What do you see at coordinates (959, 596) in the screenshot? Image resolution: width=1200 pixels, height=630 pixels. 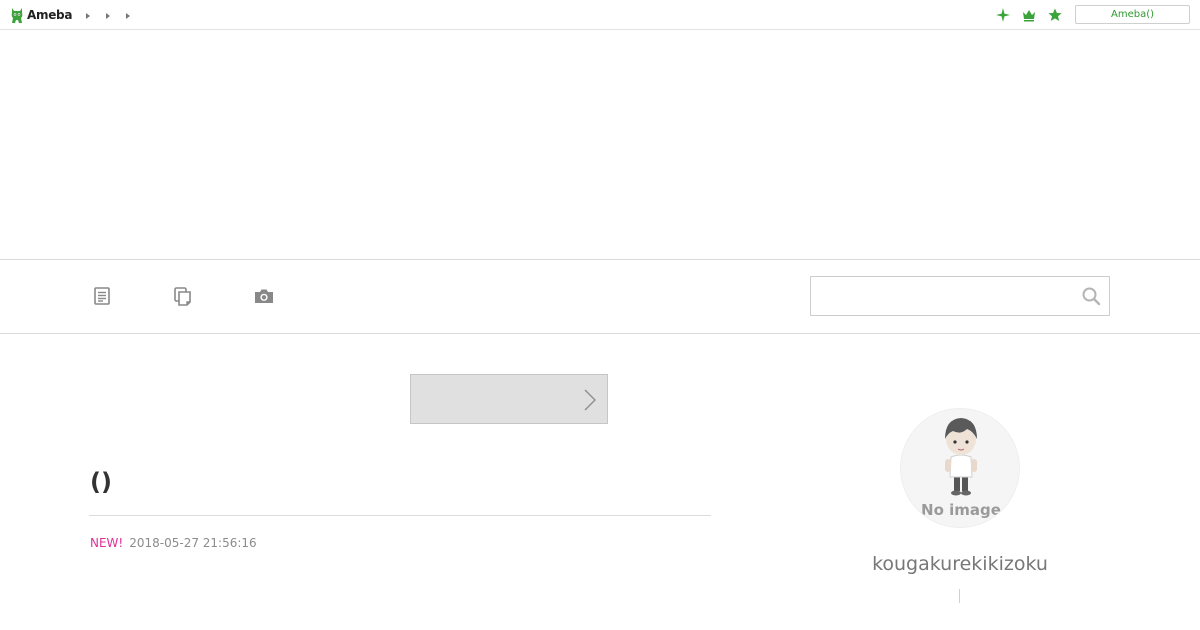 I see `profile-separator` at bounding box center [959, 596].